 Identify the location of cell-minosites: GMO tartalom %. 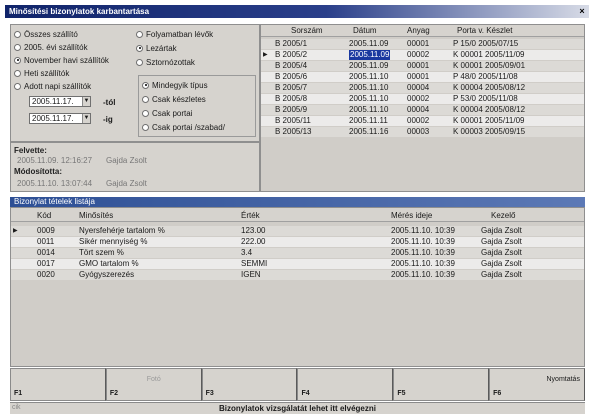
(109, 263).